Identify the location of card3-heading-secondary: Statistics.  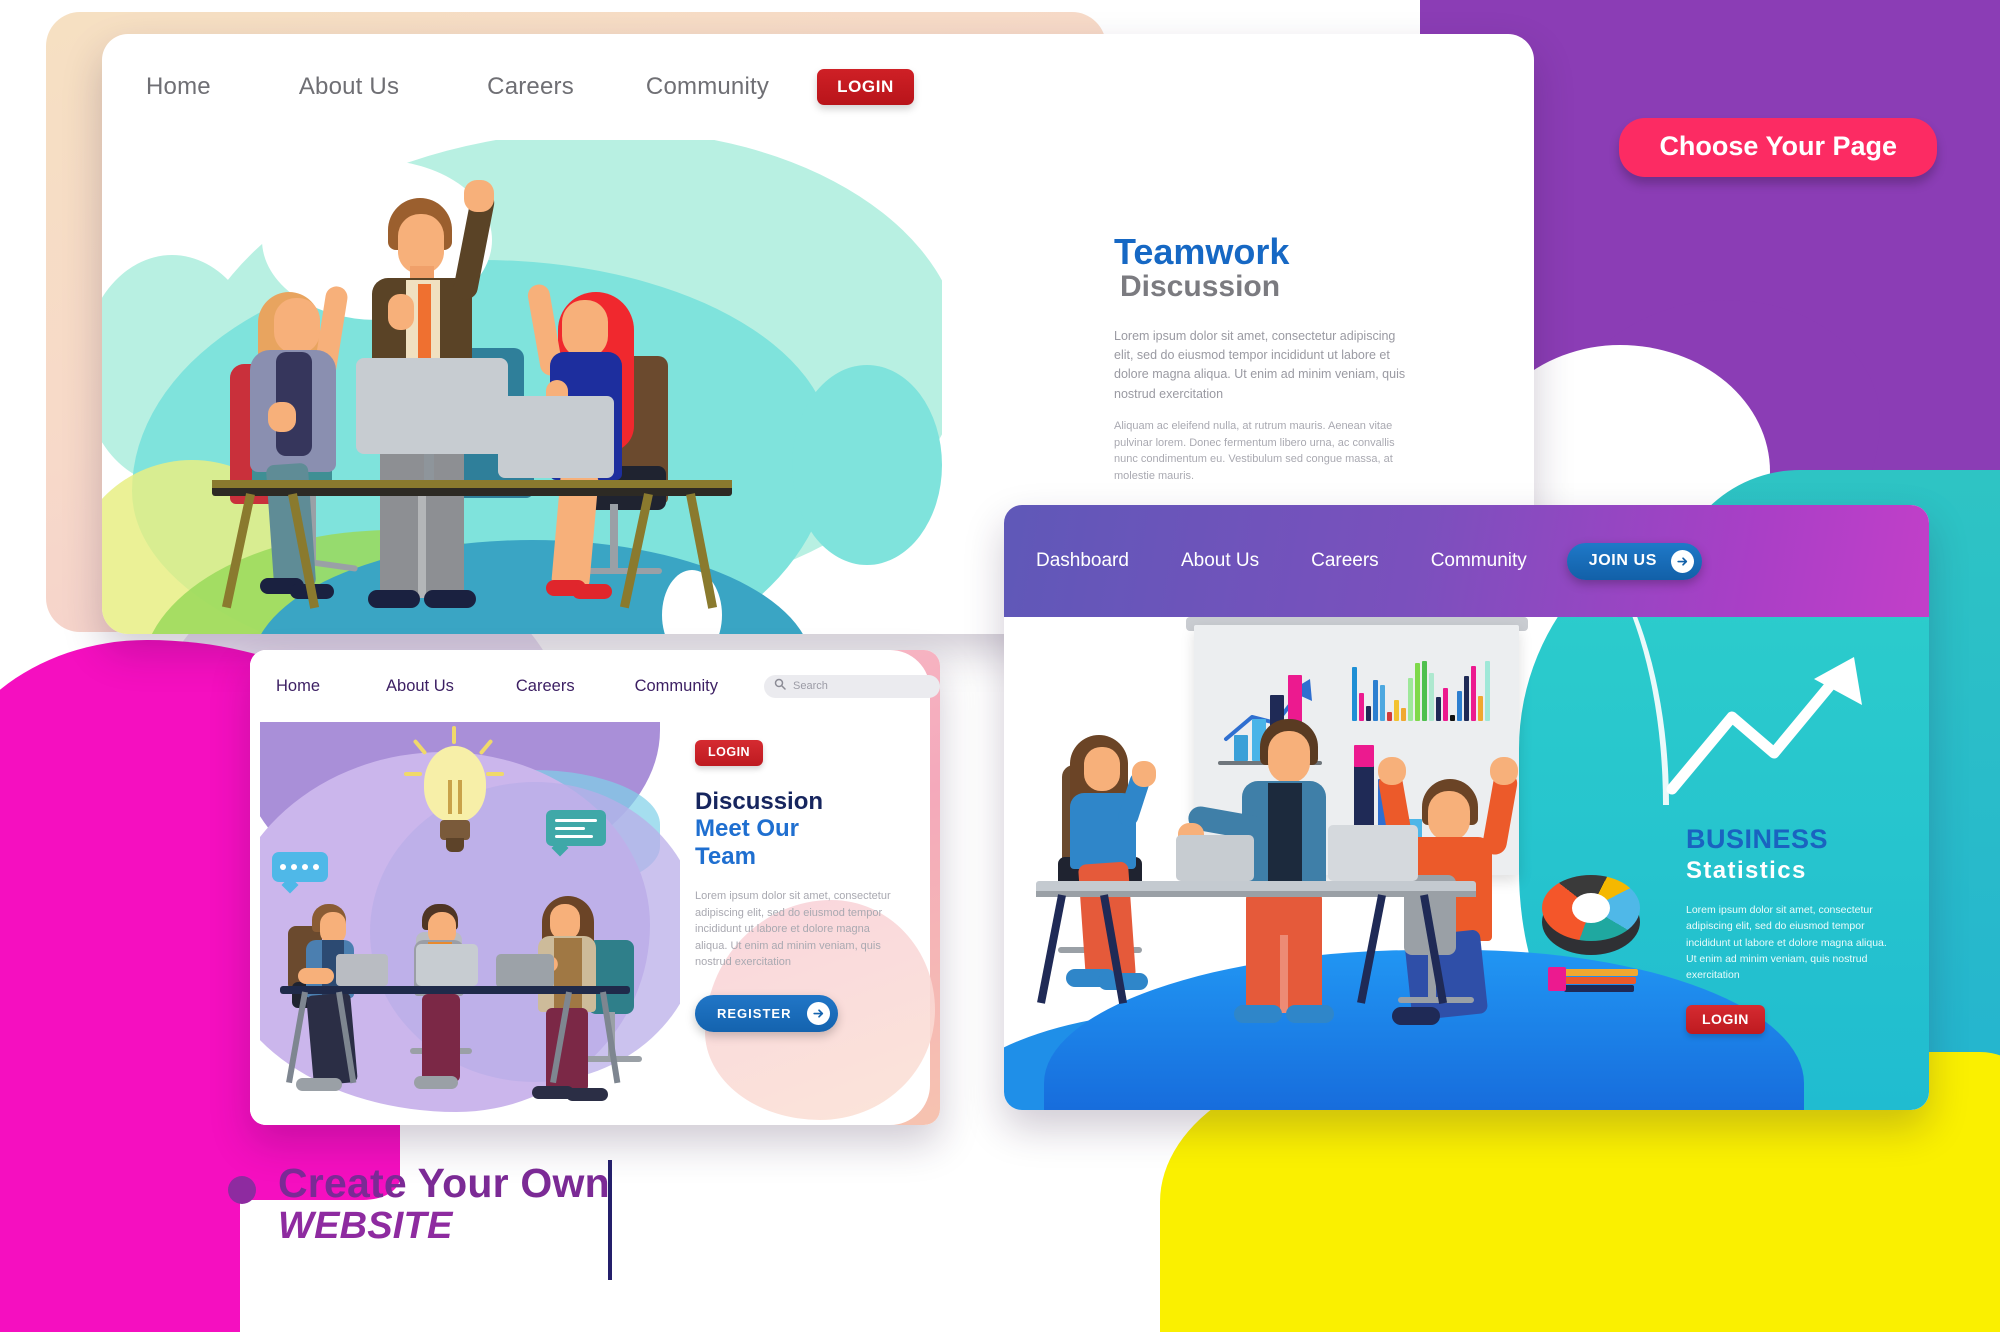
(1746, 871).